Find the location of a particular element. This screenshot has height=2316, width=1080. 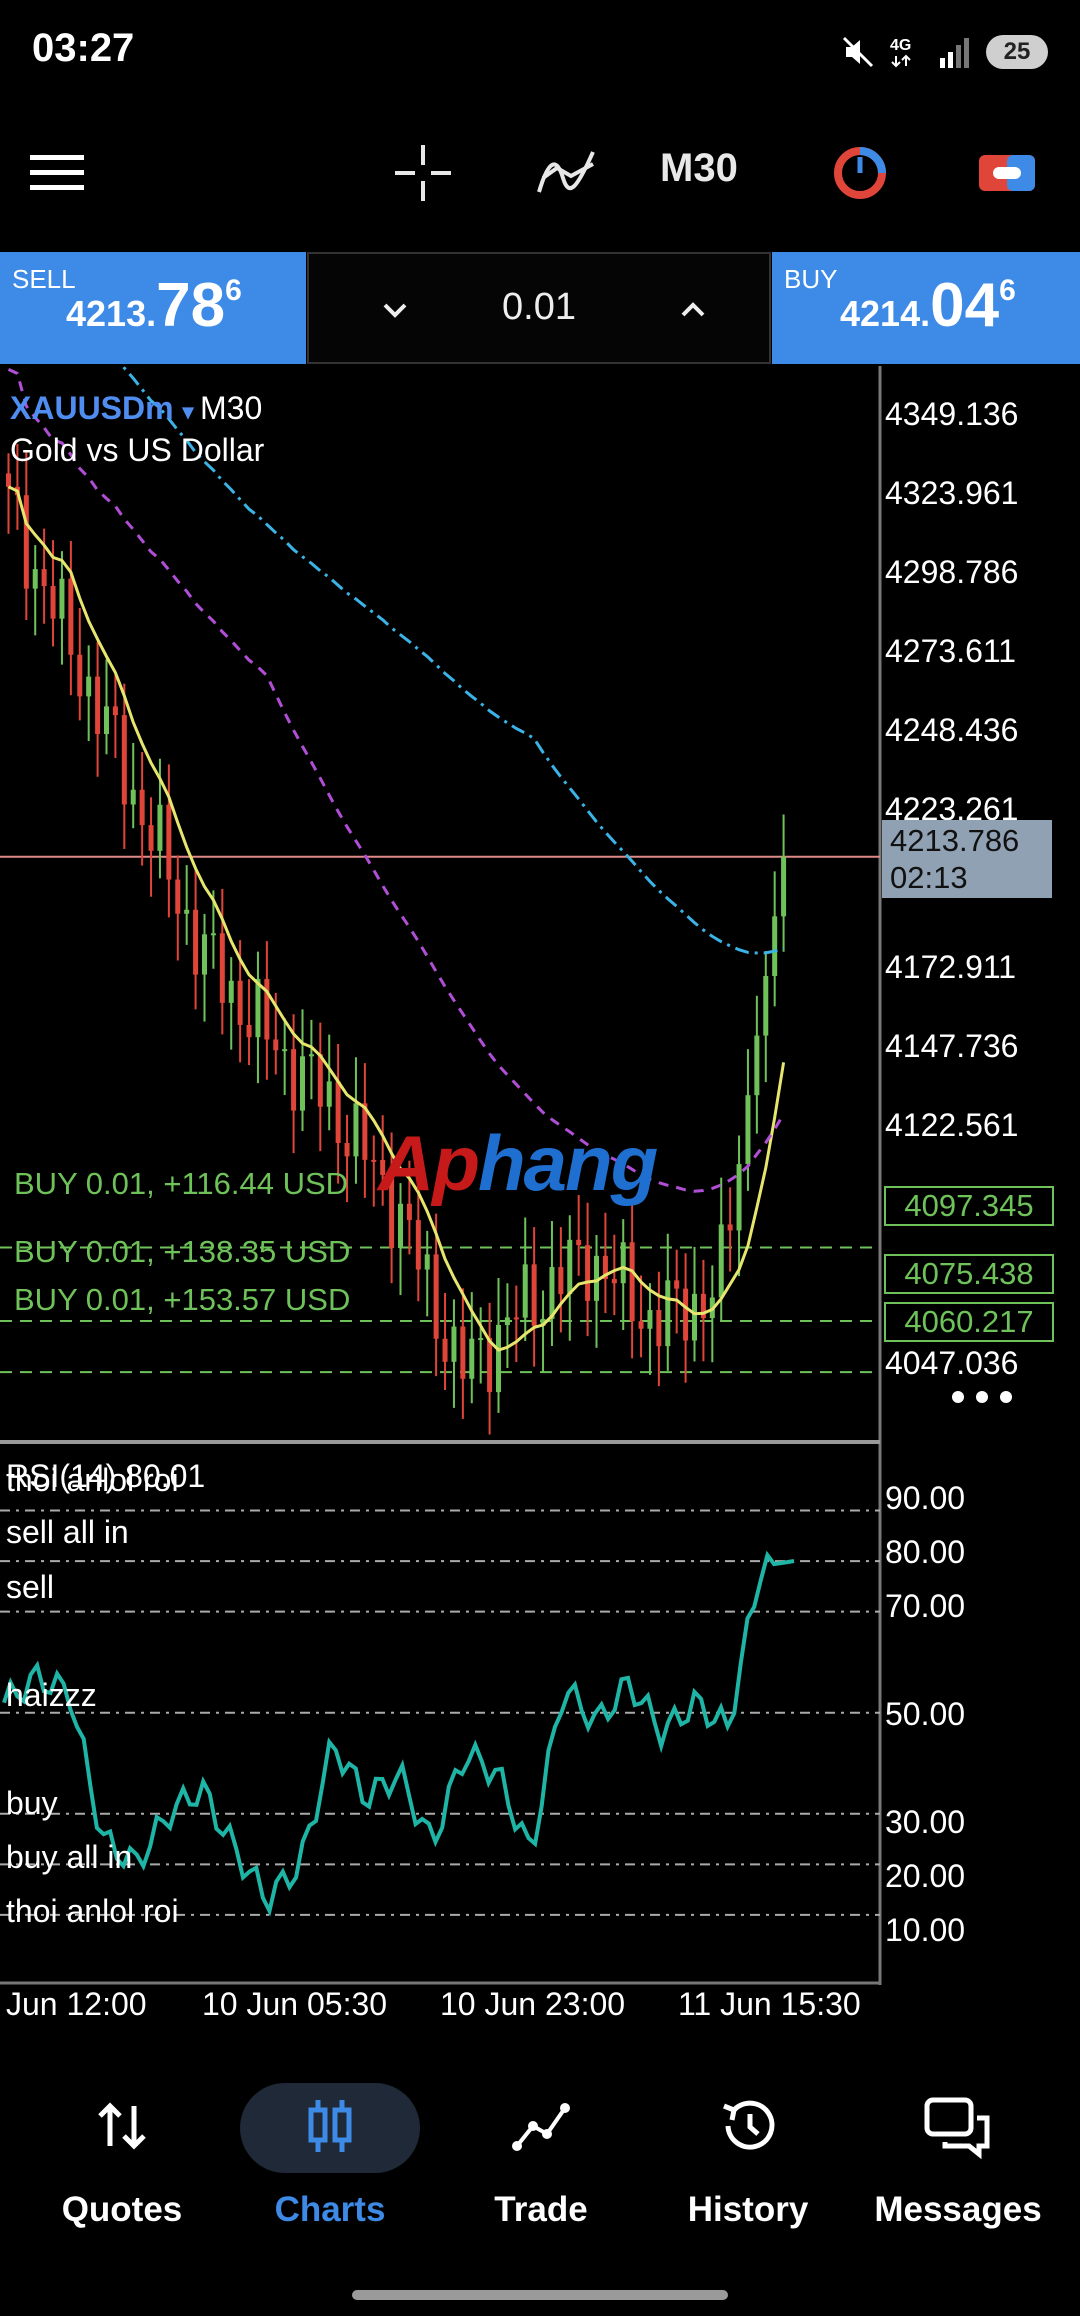

time-tick: Jun 12:00 is located at coordinates (76, 2004).